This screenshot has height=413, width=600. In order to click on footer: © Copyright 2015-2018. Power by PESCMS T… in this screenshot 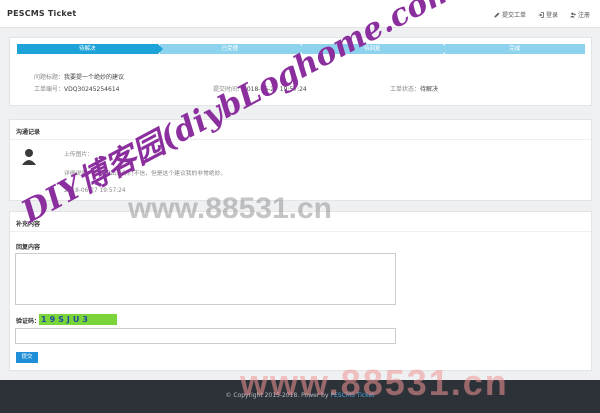, I will do `click(300, 396)`.